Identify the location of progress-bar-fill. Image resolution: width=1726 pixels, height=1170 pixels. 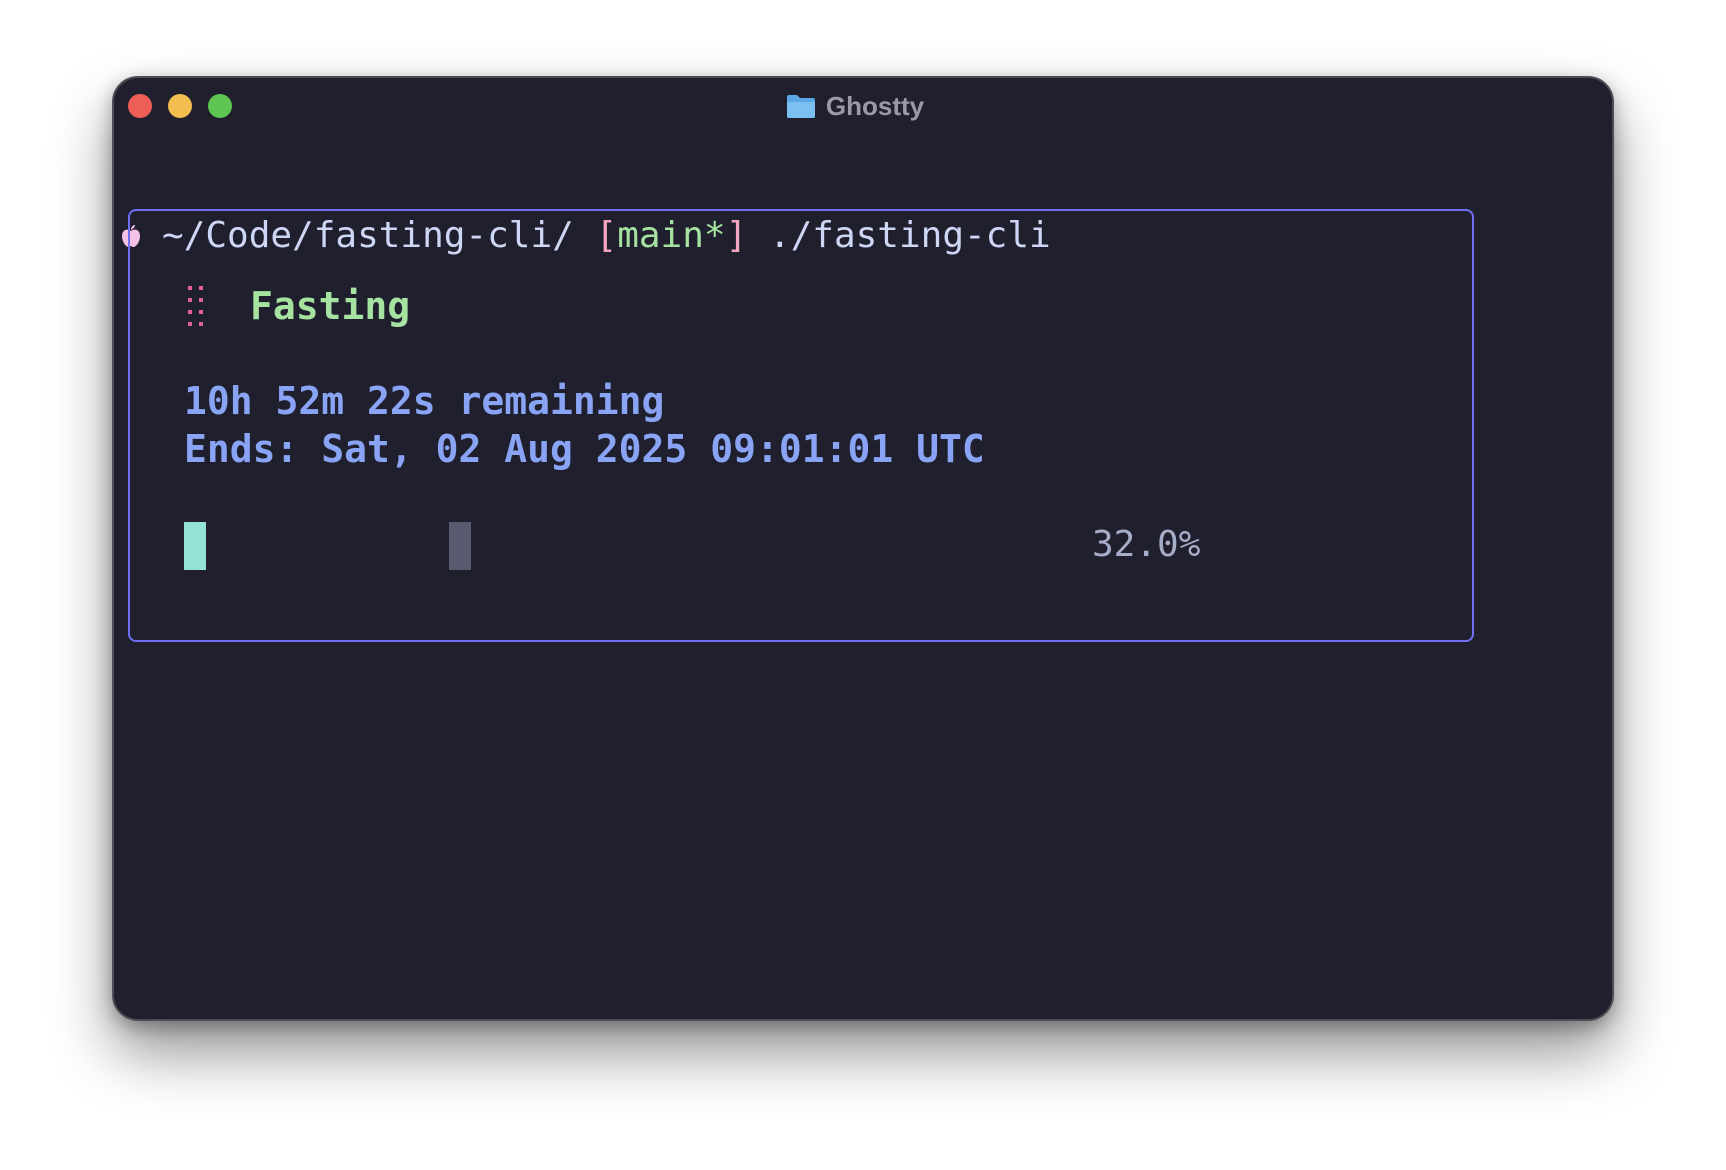
(195, 546).